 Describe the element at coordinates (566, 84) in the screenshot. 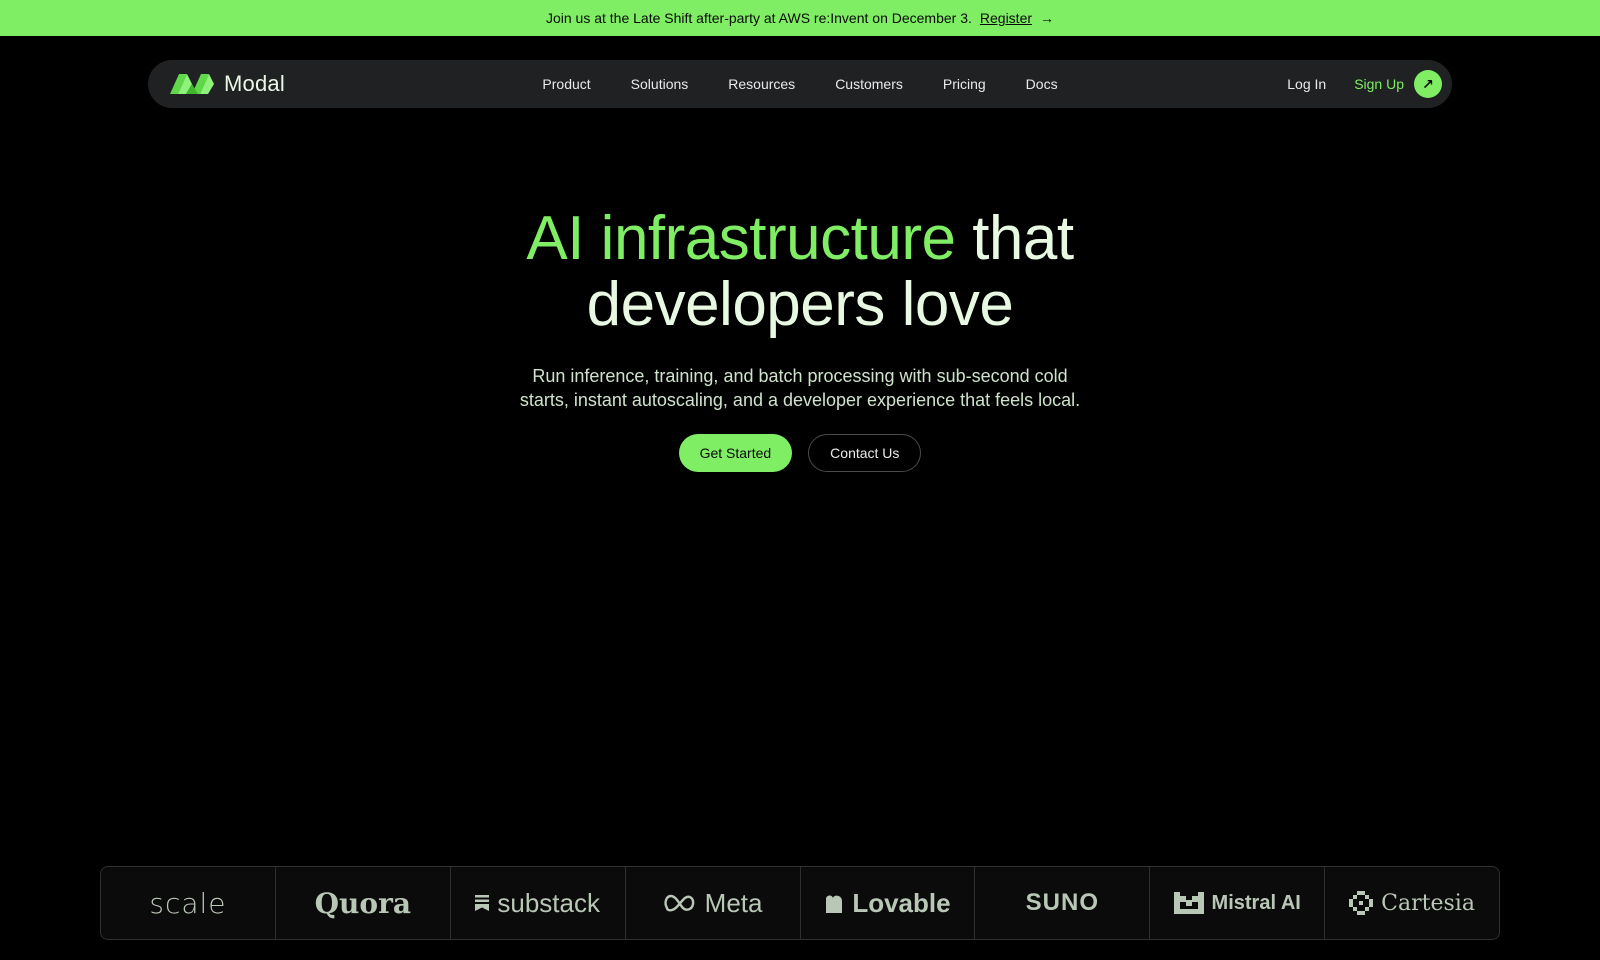

I see `nav-item-product: Product` at that location.